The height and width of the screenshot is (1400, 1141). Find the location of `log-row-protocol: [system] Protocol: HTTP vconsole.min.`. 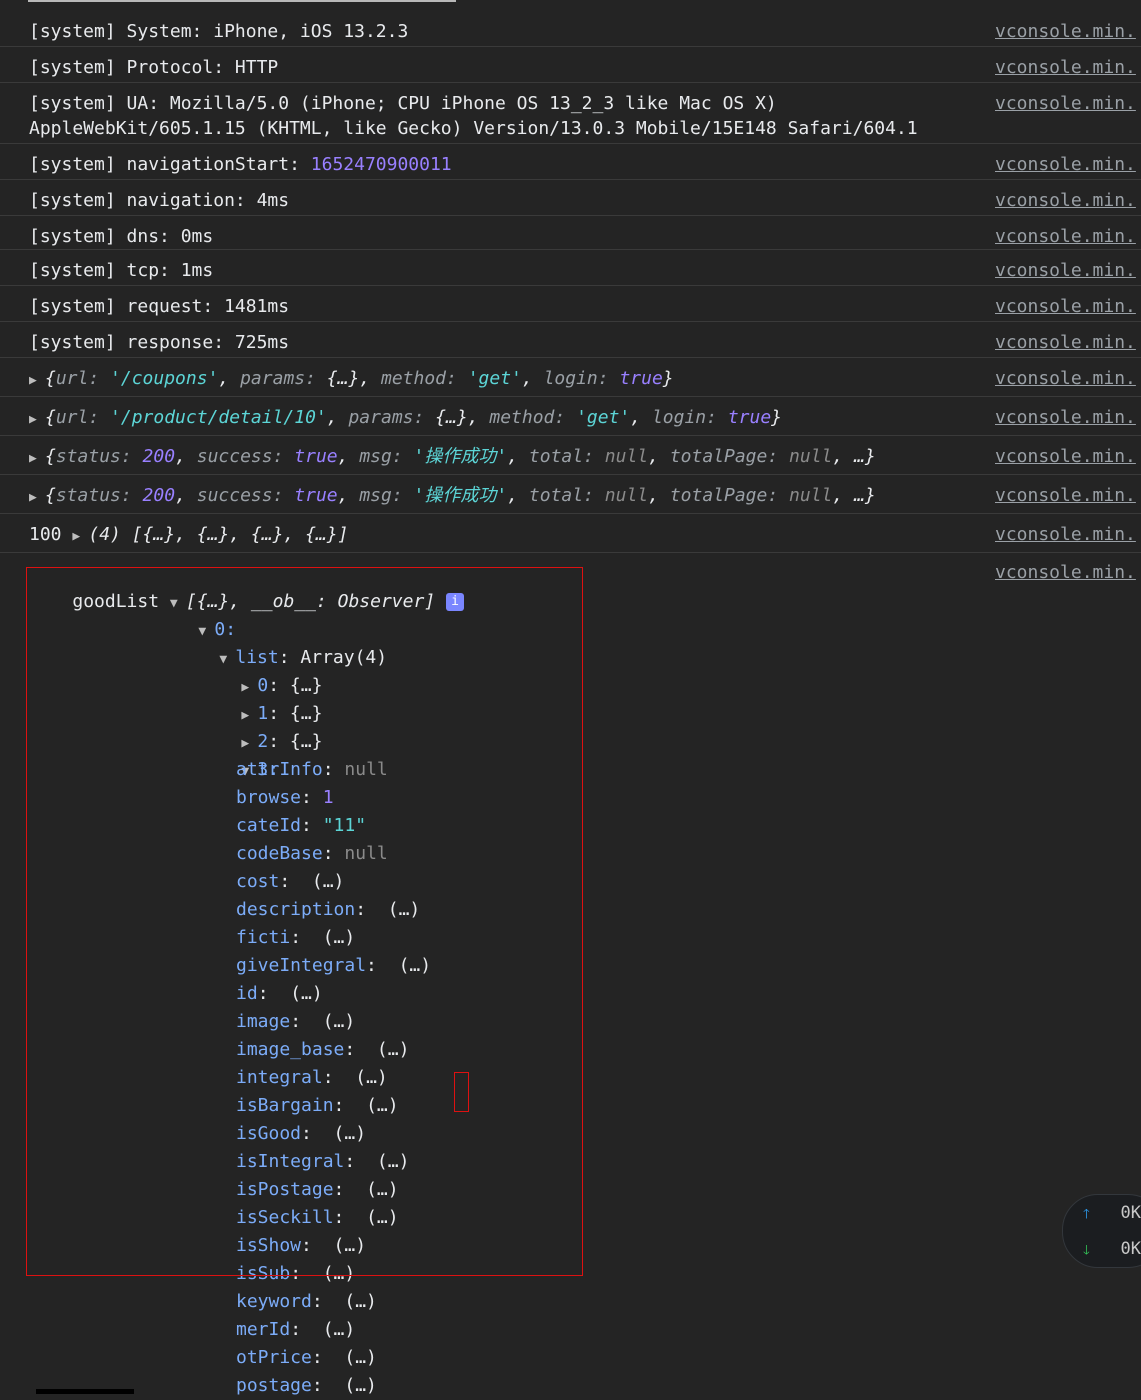

log-row-protocol: [system] Protocol: HTTP vconsole.min. is located at coordinates (570, 65).